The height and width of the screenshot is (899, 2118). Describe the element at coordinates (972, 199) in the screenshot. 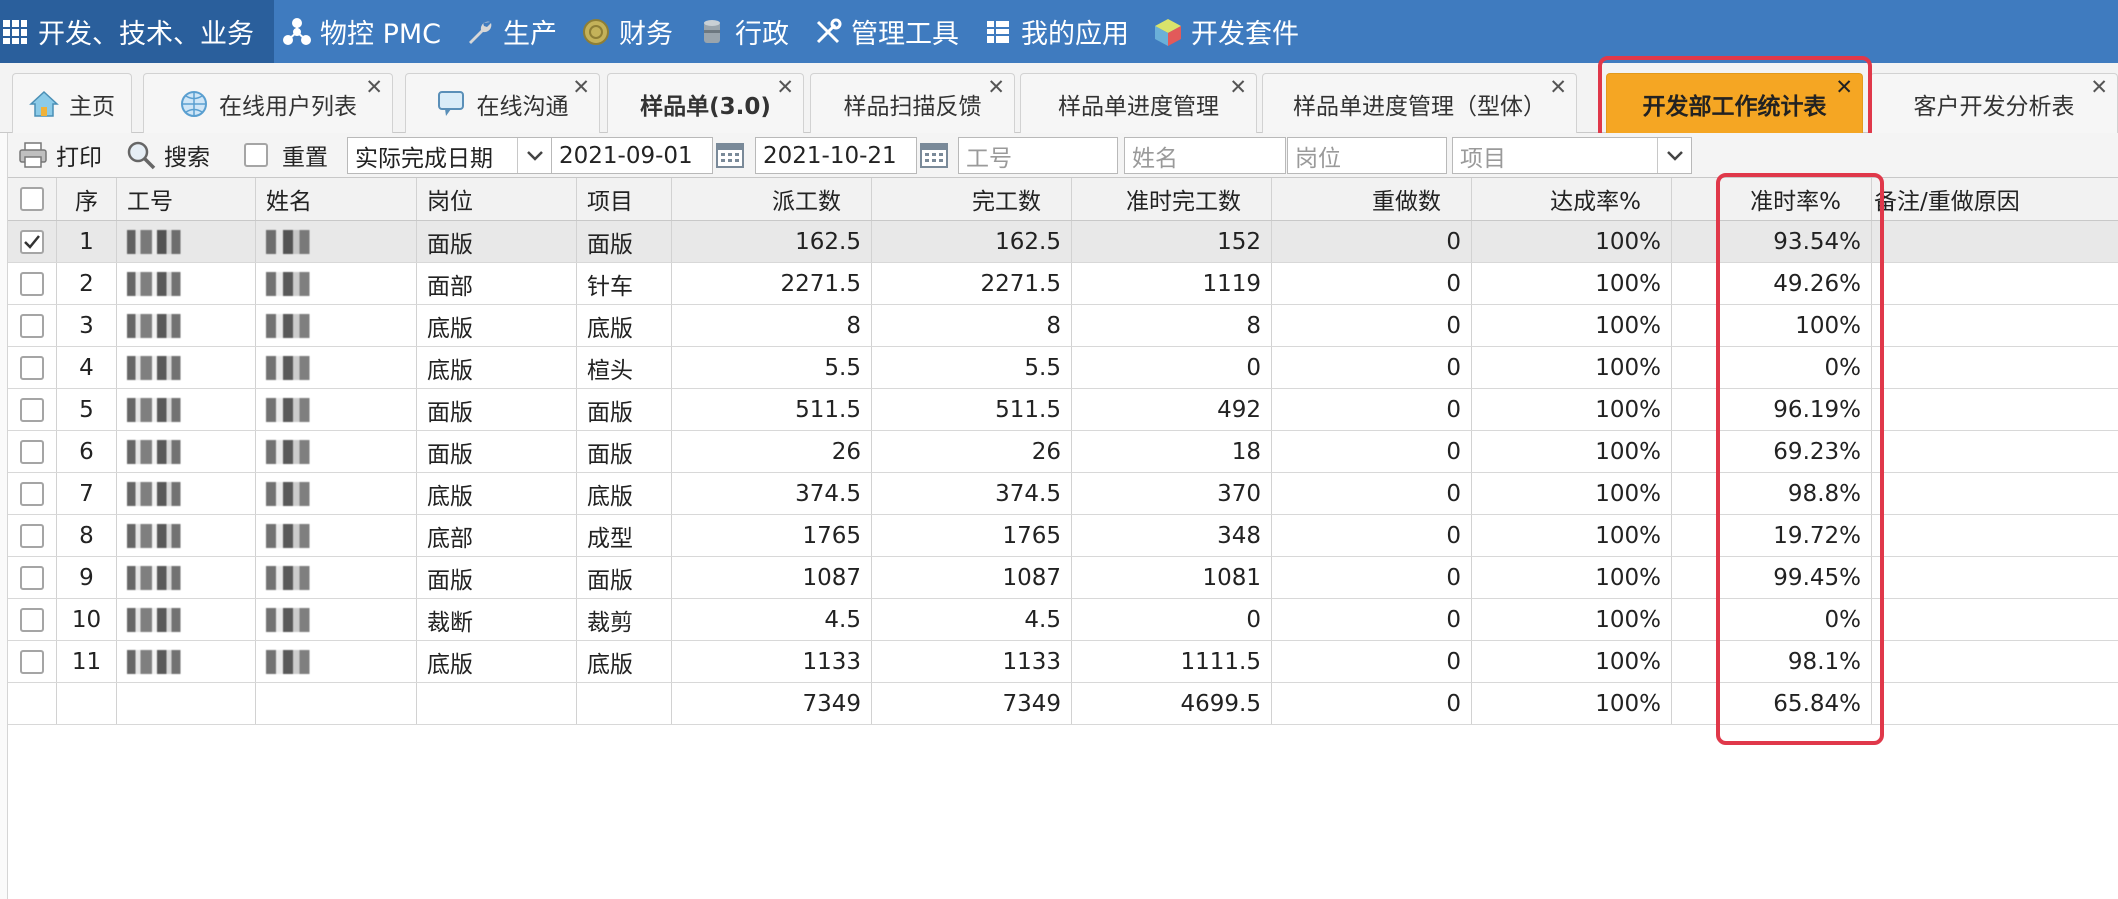

I see `col-header-completed: 完工数` at that location.